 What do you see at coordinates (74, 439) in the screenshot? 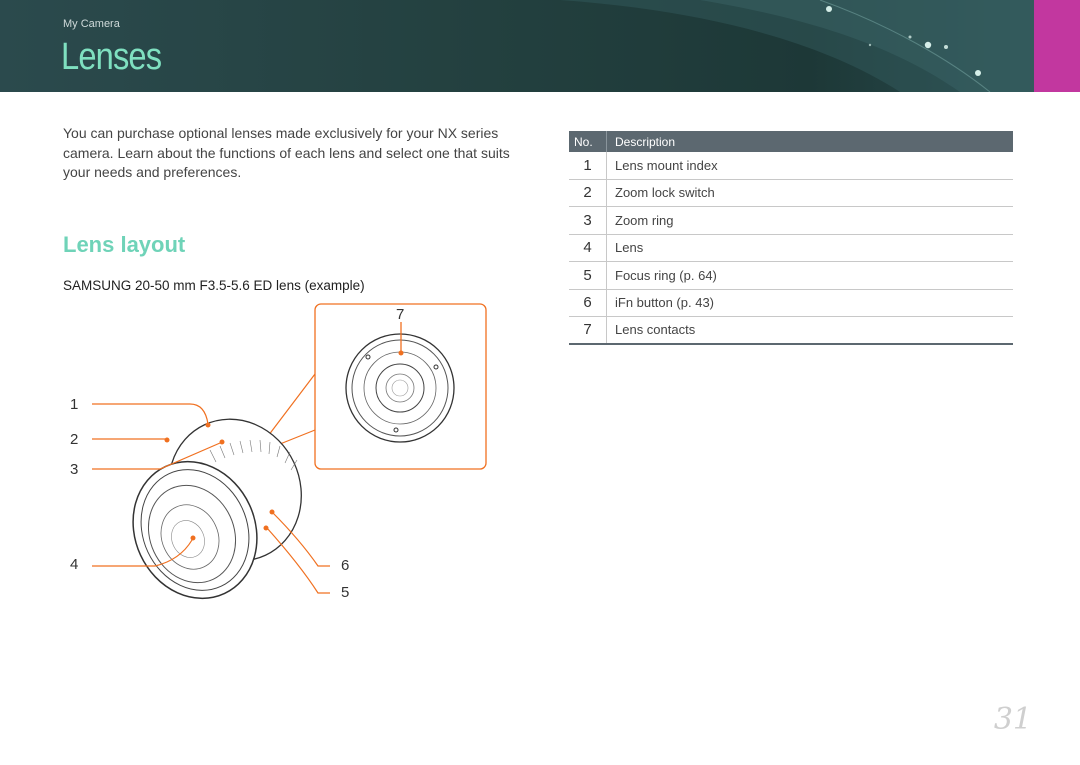
I see `callout-2: 2` at bounding box center [74, 439].